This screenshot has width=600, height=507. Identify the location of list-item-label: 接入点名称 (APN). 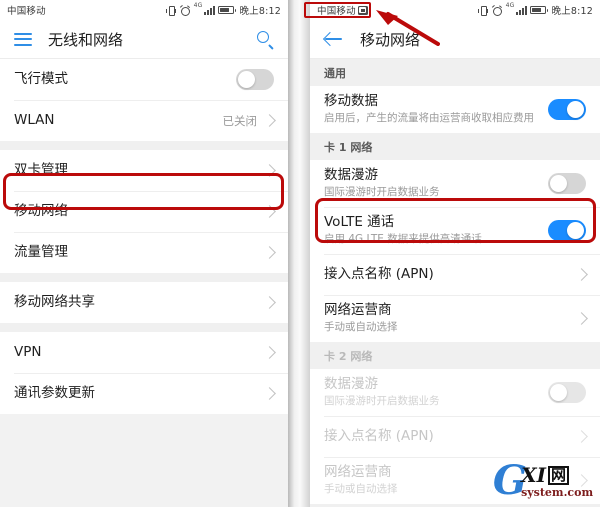
(379, 274).